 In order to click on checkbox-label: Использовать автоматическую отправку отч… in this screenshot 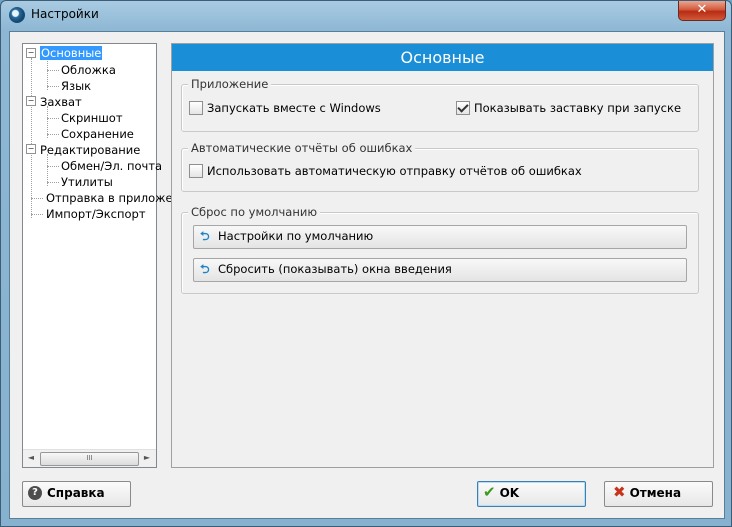, I will do `click(394, 171)`.